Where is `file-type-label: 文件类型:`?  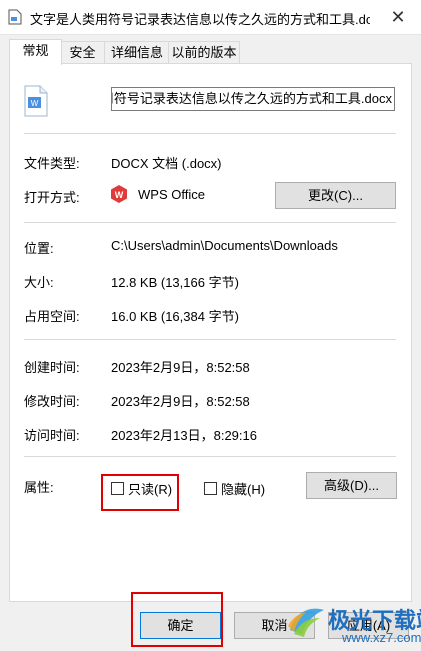
file-type-label: 文件类型: is located at coordinates (52, 163).